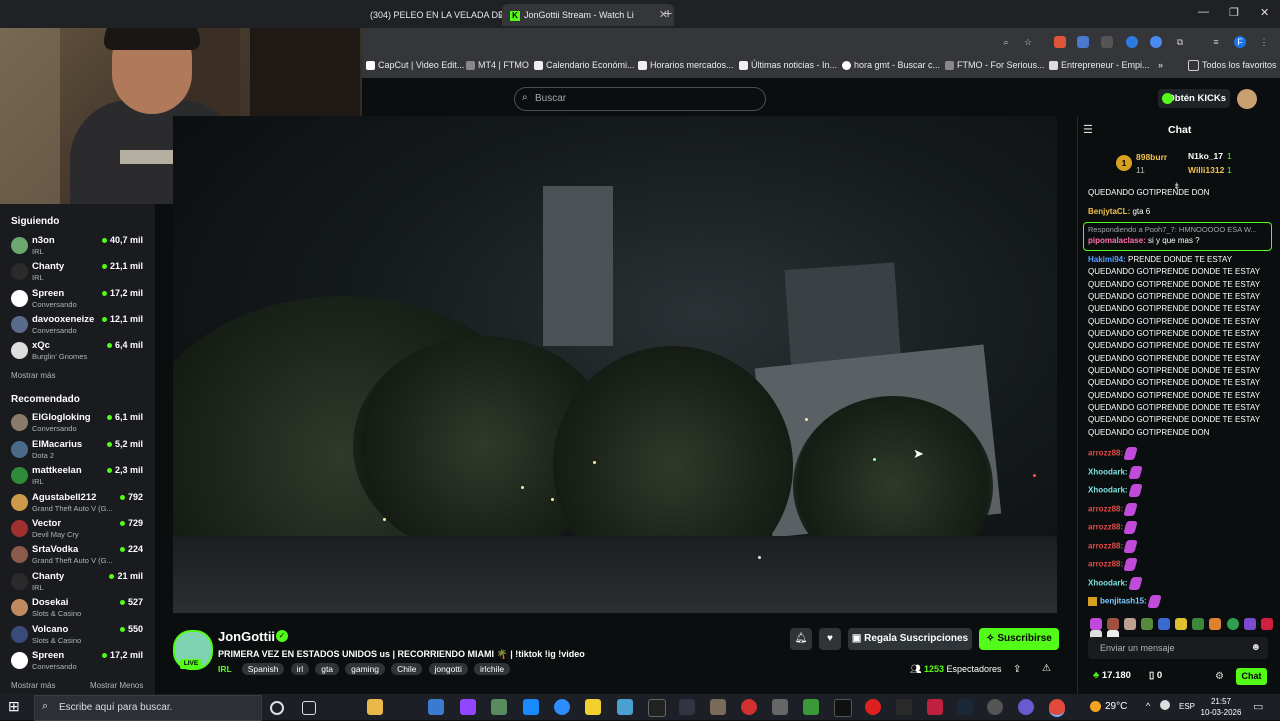  What do you see at coordinates (246, 636) in the screenshot?
I see `streamer-name: JonGottii` at bounding box center [246, 636].